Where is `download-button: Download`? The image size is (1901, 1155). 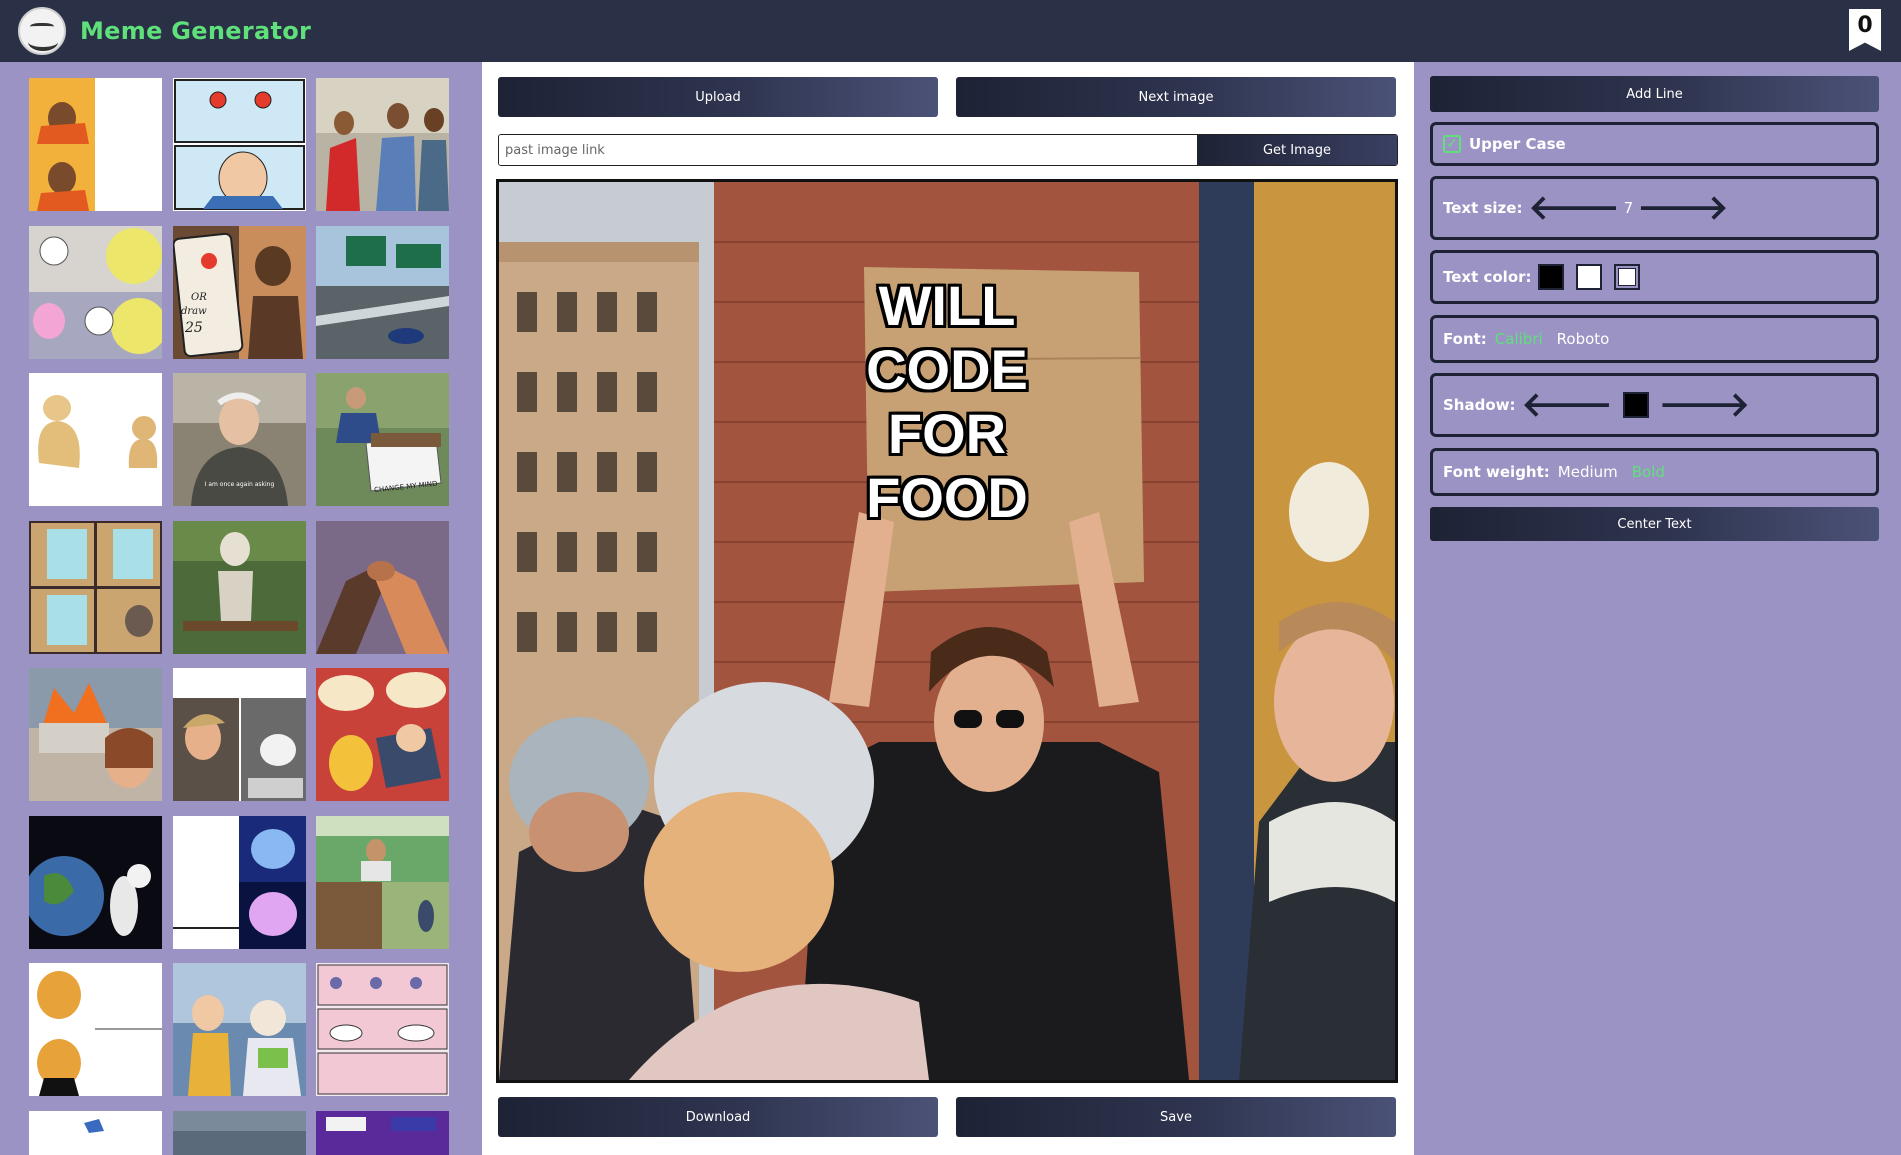 download-button: Download is located at coordinates (718, 1117).